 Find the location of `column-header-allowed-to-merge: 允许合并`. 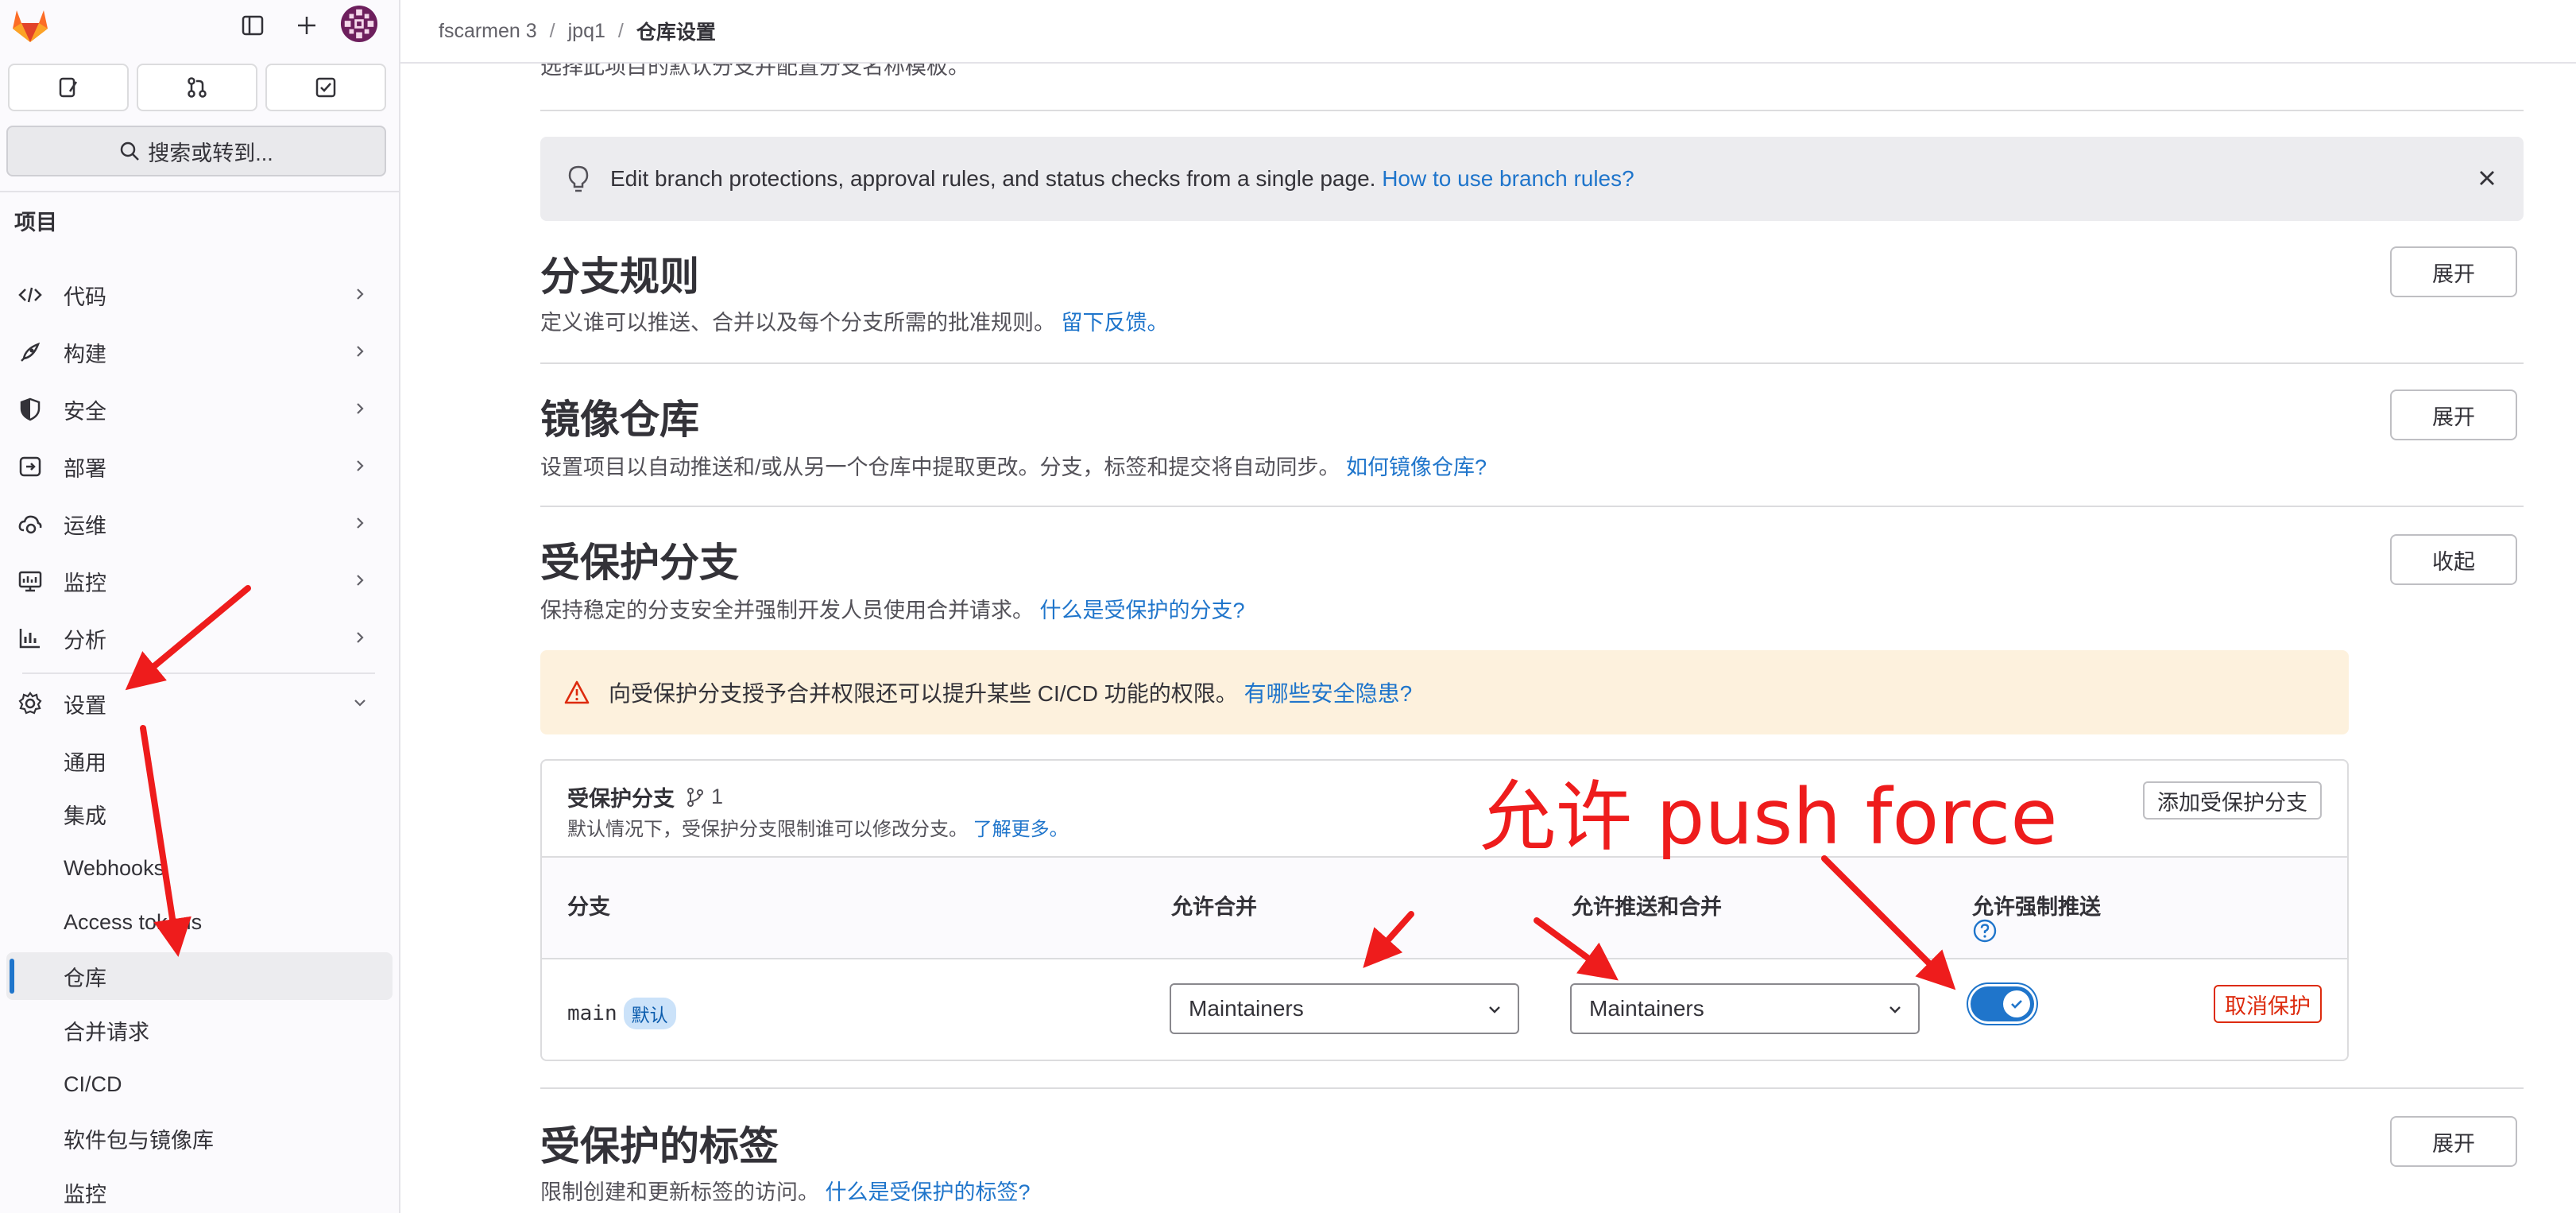

column-header-allowed-to-merge: 允许合并 is located at coordinates (1214, 907).